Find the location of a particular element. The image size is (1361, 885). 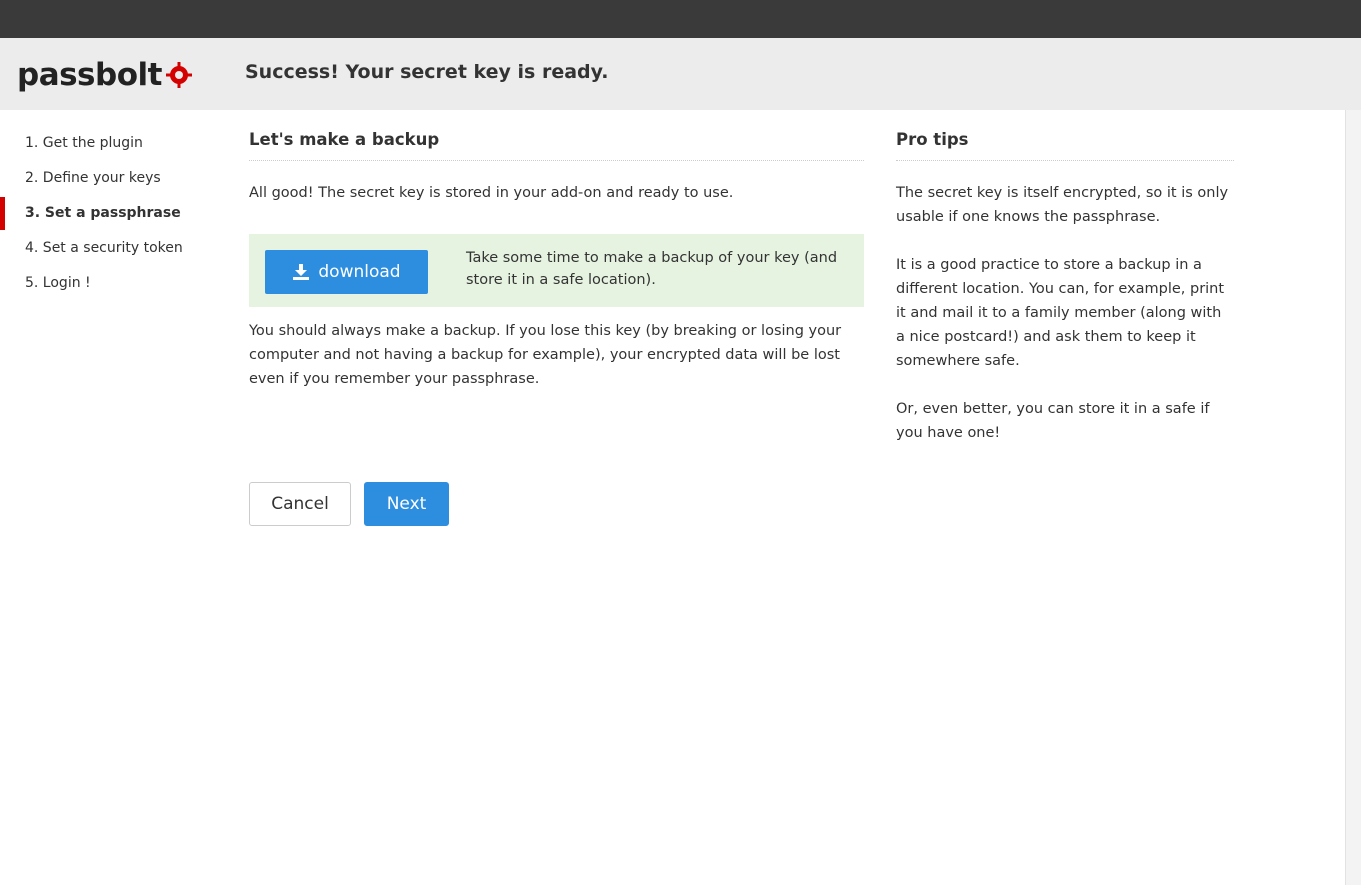

step-login: 5. Login ! is located at coordinates (58, 283).